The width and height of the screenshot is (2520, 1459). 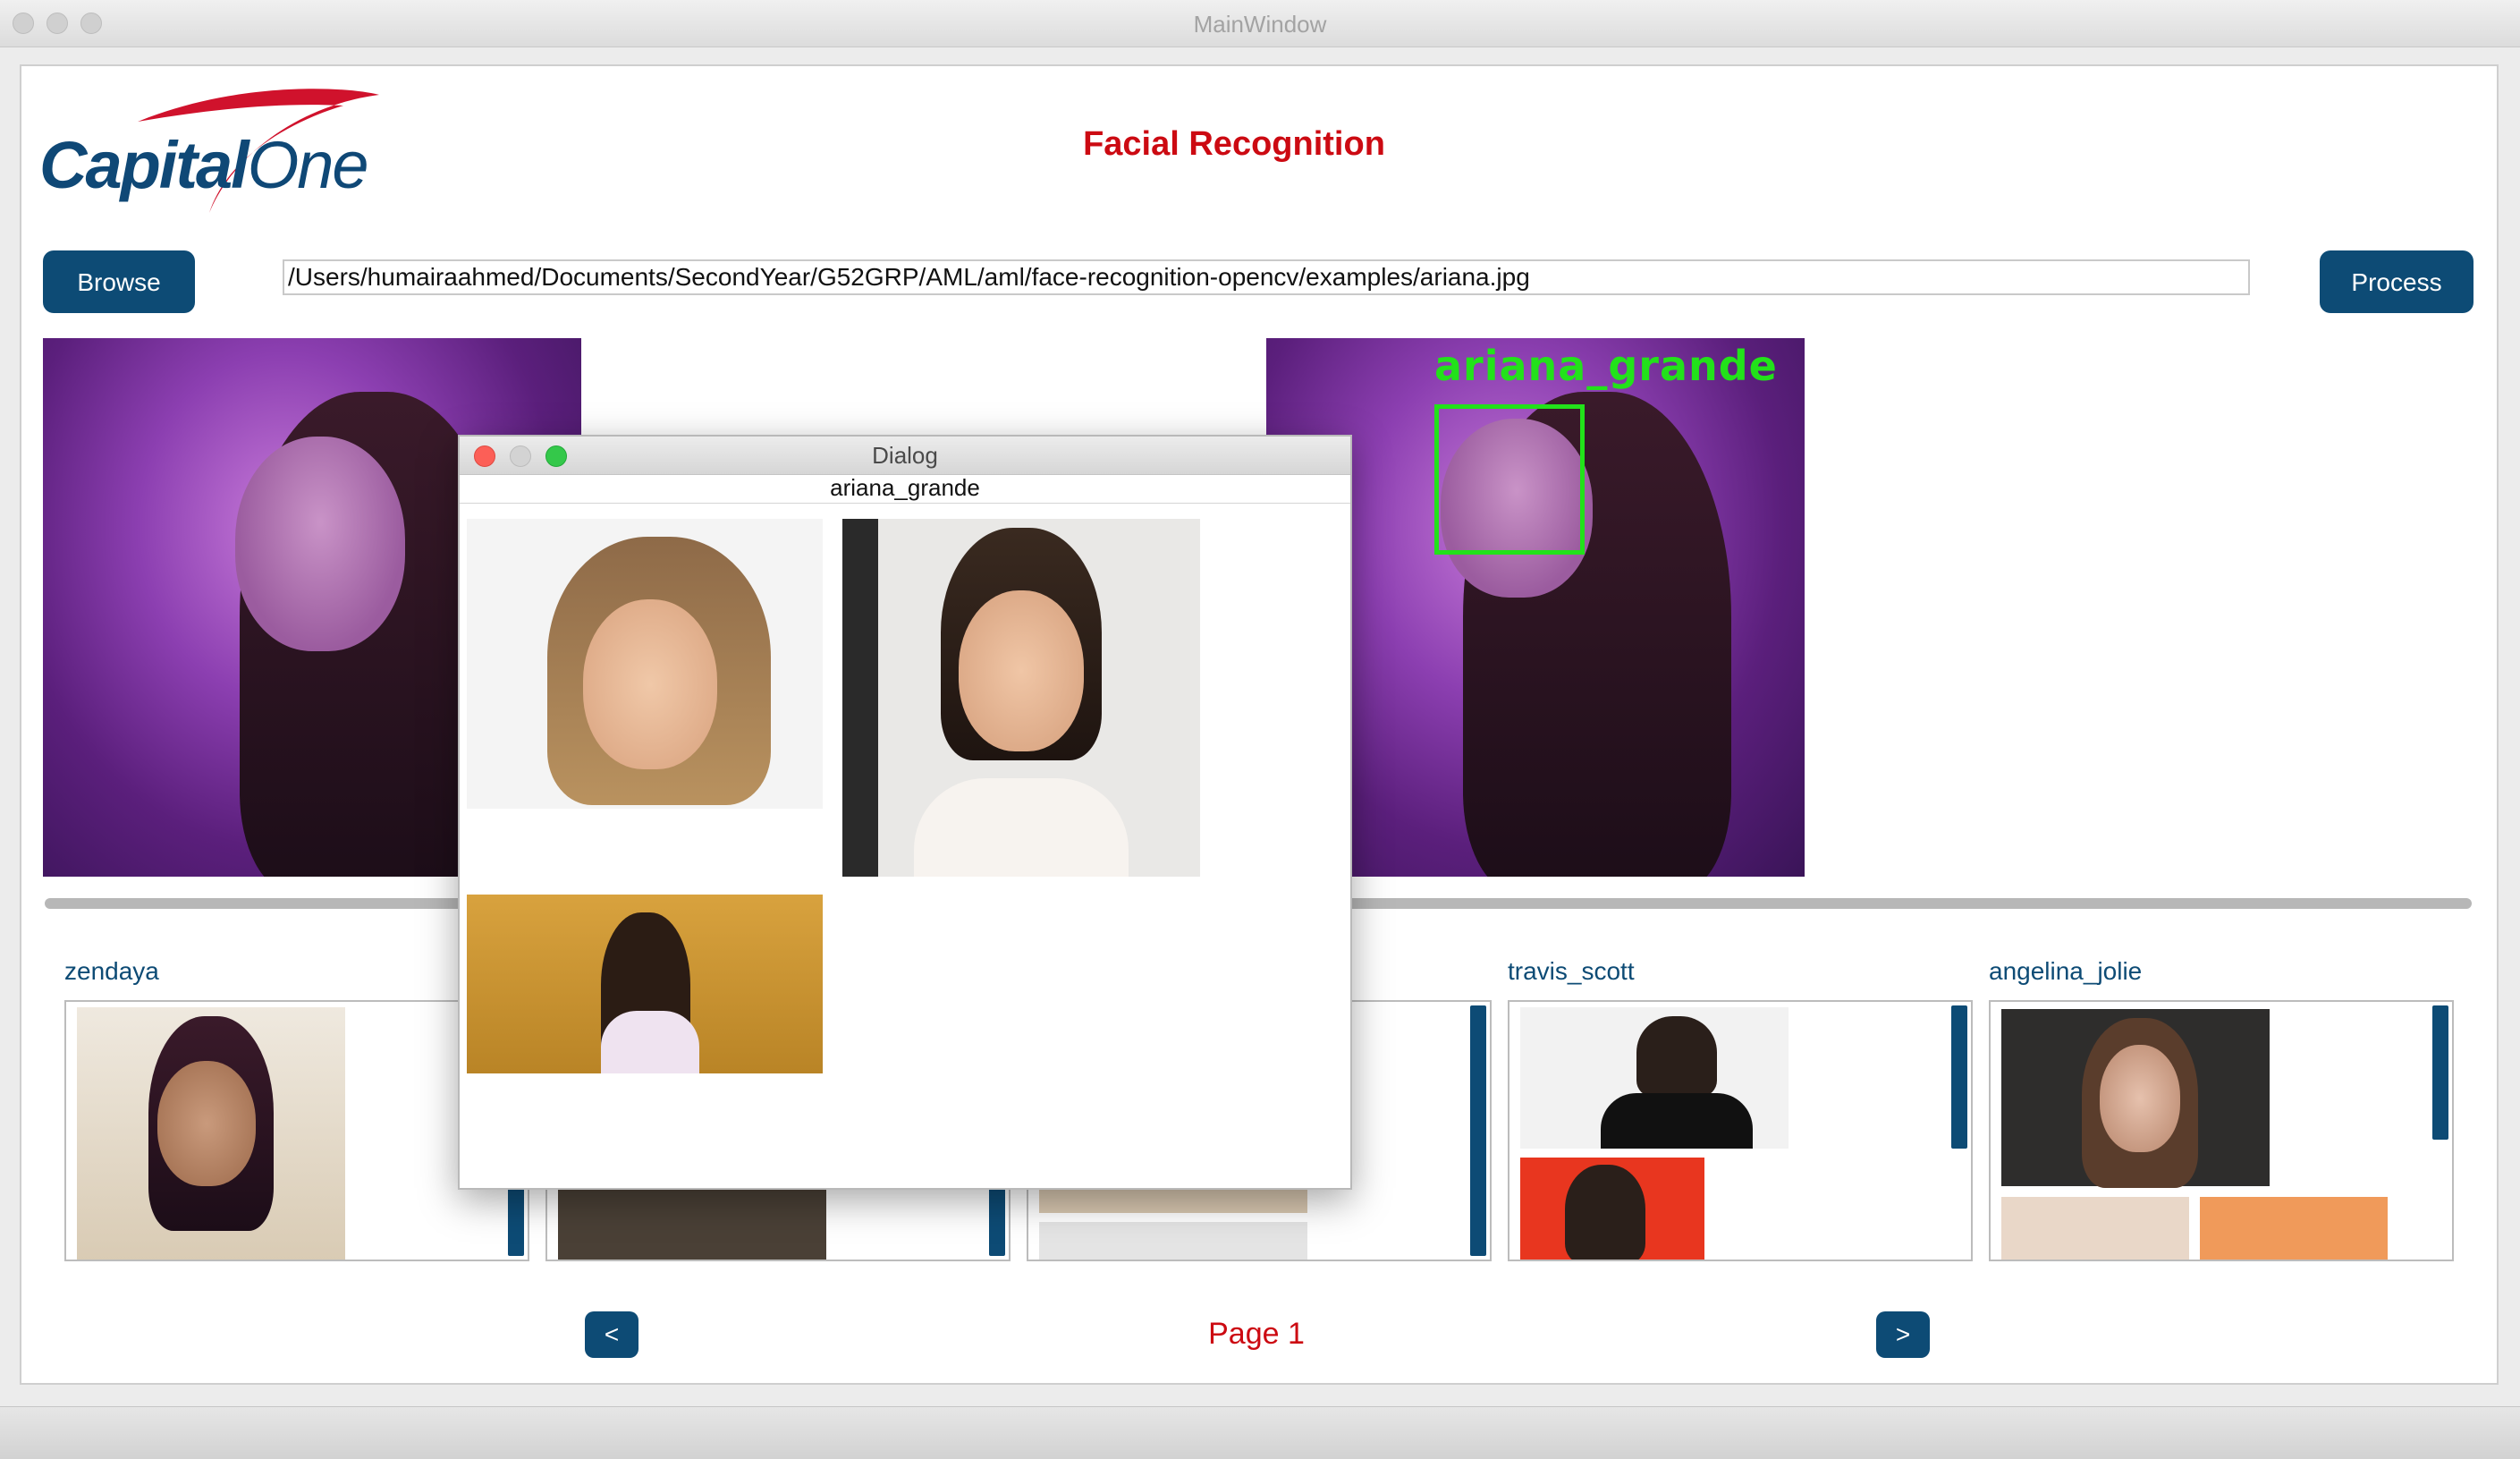 I want to click on category-gallery-angelina-jolie, so click(x=2221, y=1130).